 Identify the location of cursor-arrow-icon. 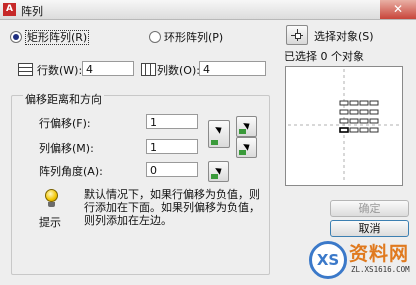
(219, 129).